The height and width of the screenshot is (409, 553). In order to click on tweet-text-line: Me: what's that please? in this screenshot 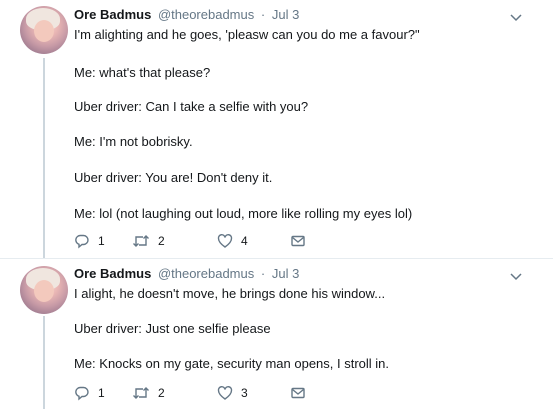, I will do `click(142, 72)`.